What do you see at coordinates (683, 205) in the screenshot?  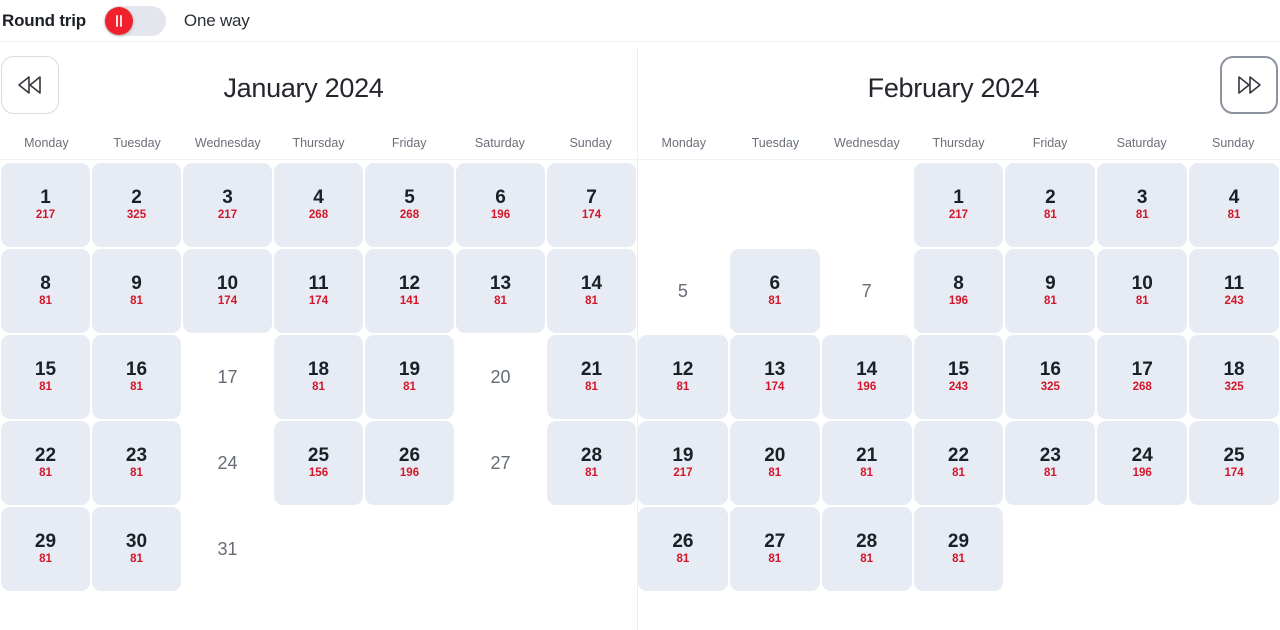 I see `day-cell-empty` at bounding box center [683, 205].